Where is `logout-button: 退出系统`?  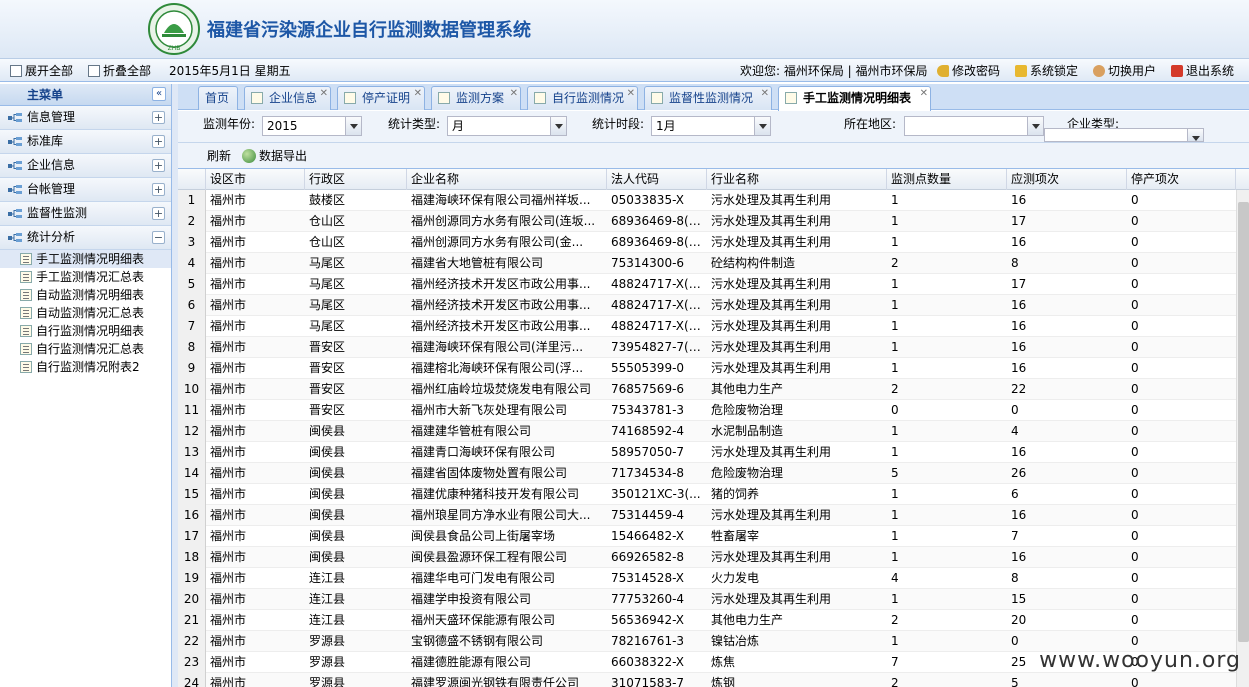
logout-button: 退出系统 is located at coordinates (1202, 71).